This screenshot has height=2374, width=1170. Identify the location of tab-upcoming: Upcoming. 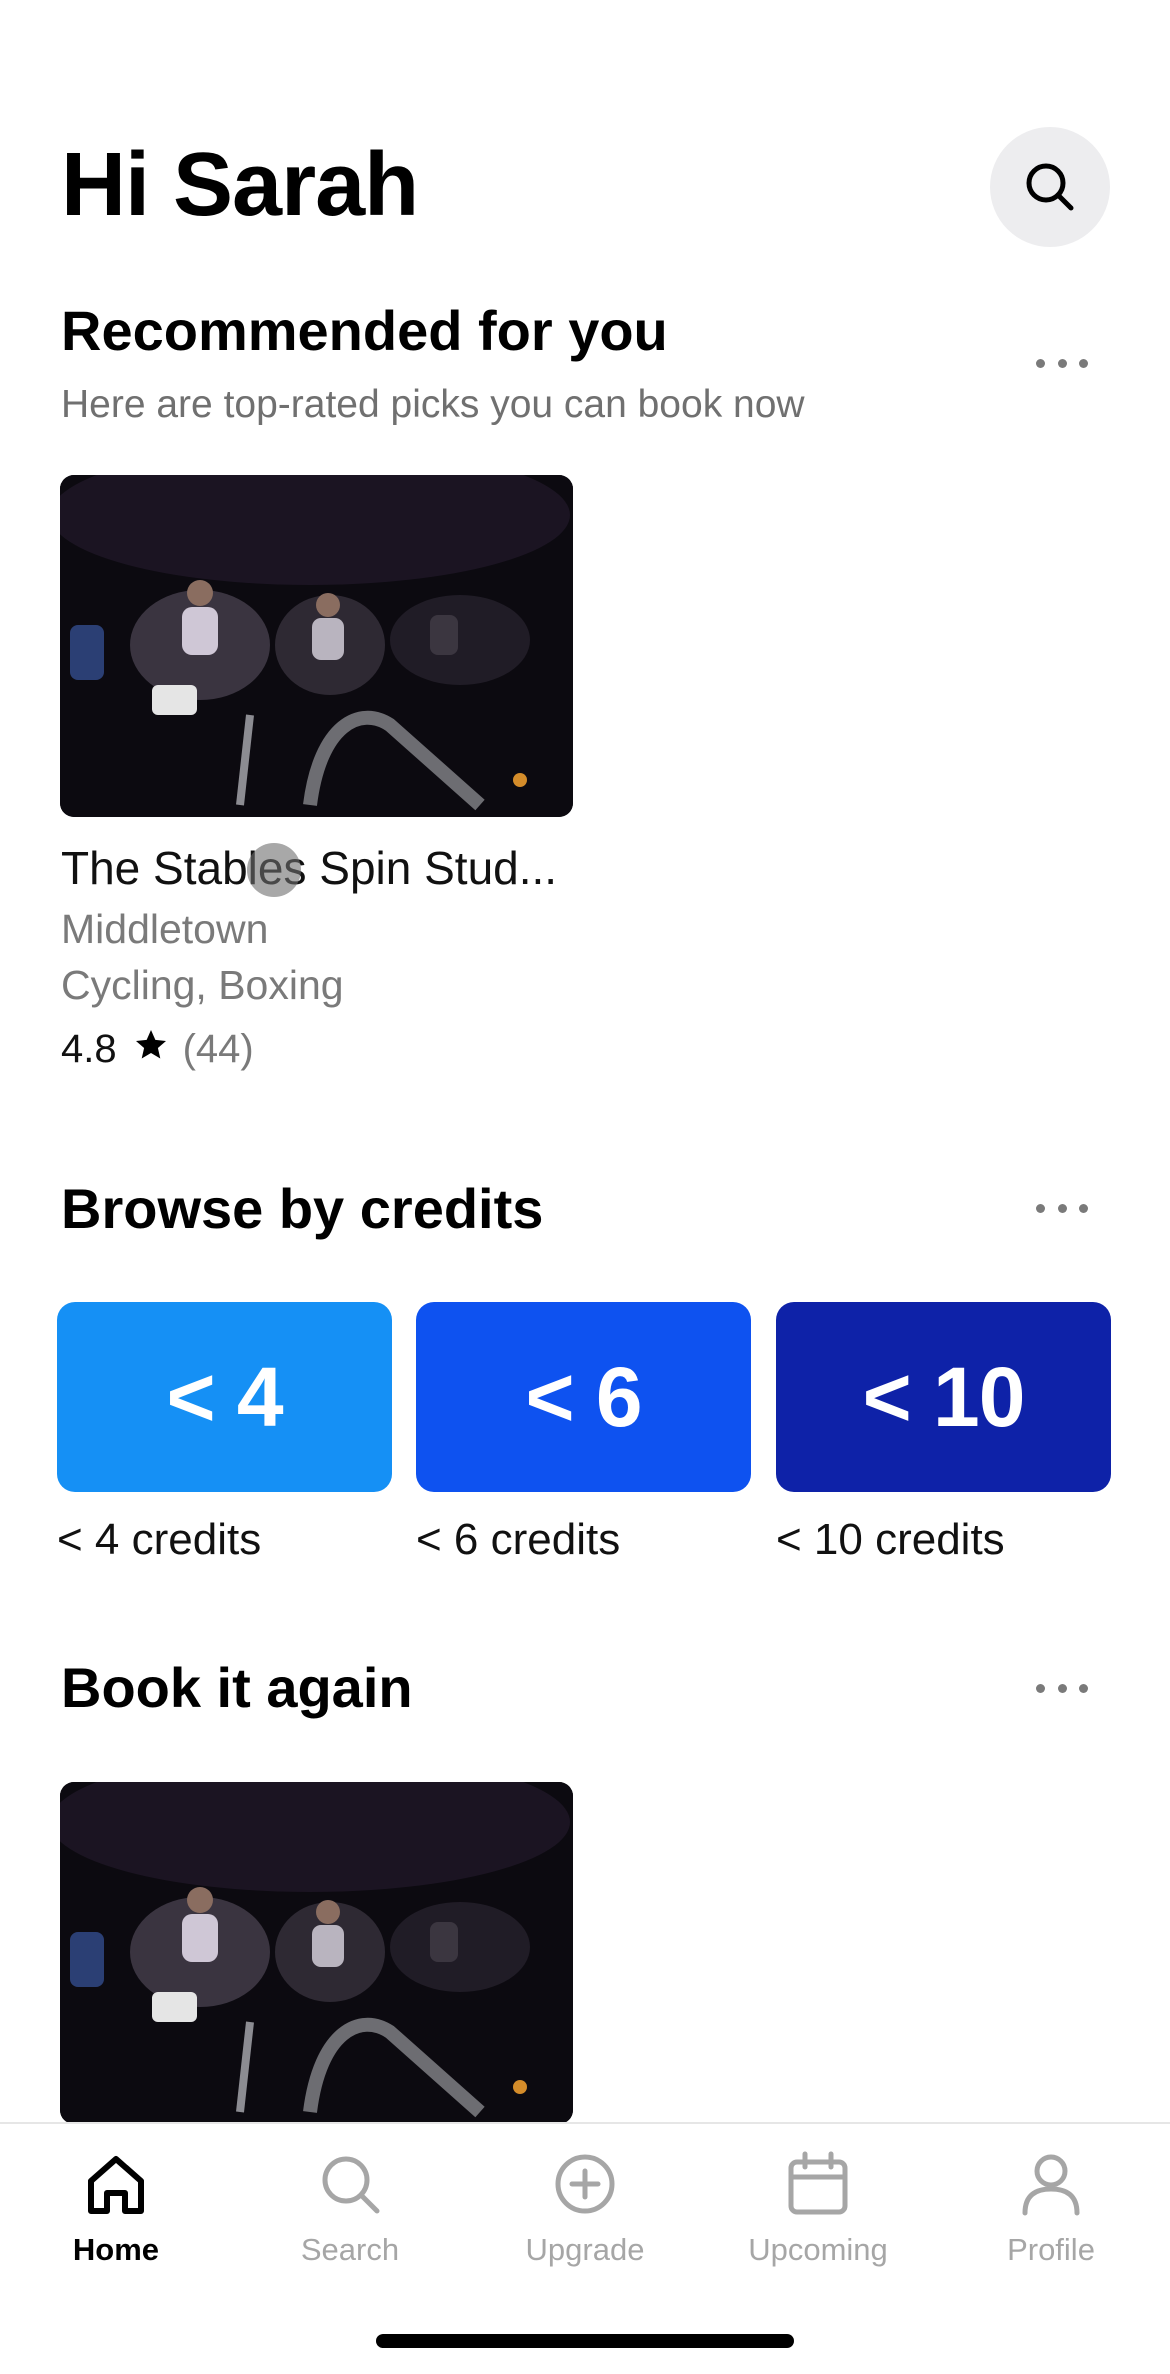
(818, 2216).